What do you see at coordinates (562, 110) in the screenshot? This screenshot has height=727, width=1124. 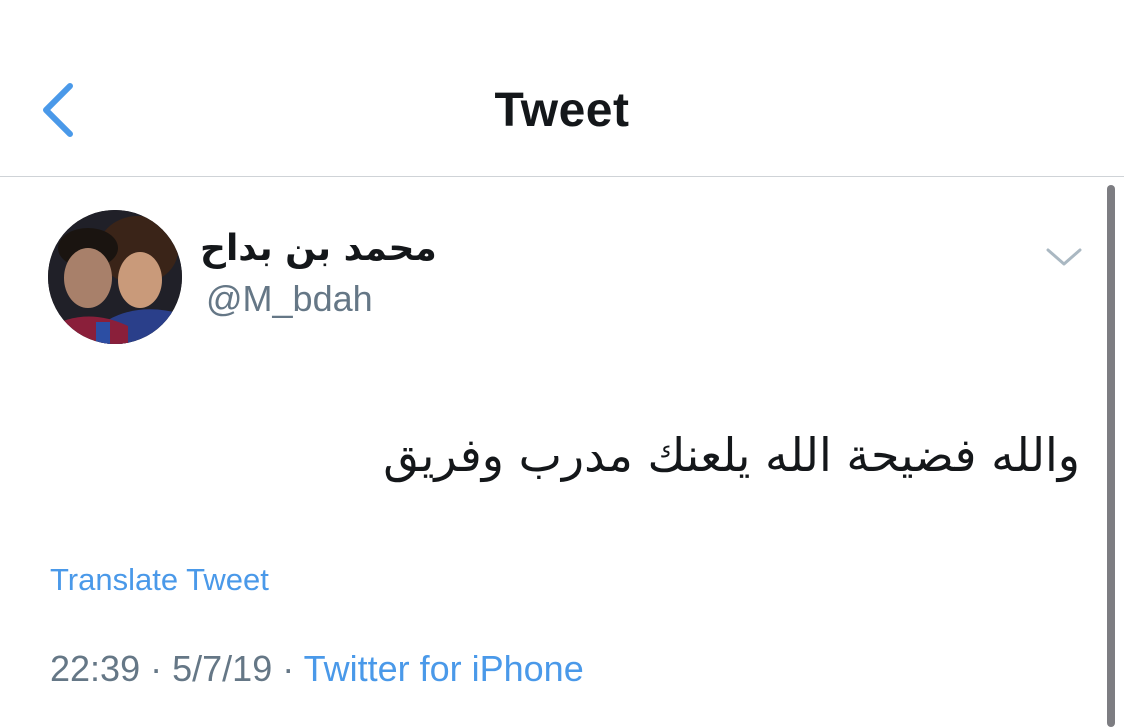 I see `page-title: Tweet` at bounding box center [562, 110].